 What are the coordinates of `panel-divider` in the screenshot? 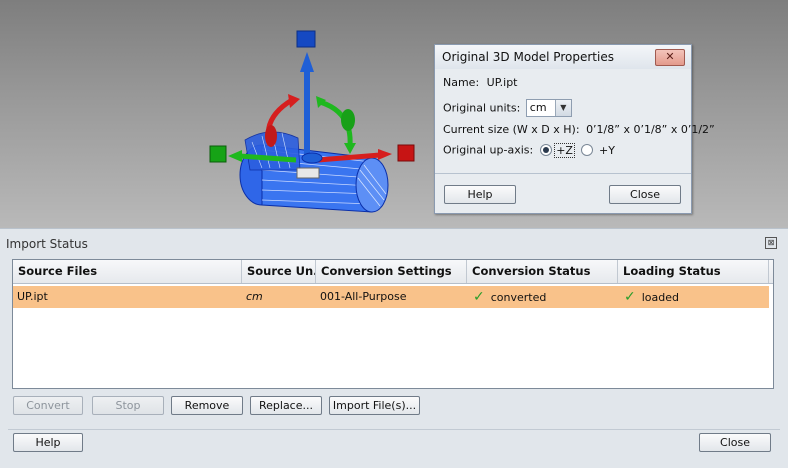 It's located at (394, 429).